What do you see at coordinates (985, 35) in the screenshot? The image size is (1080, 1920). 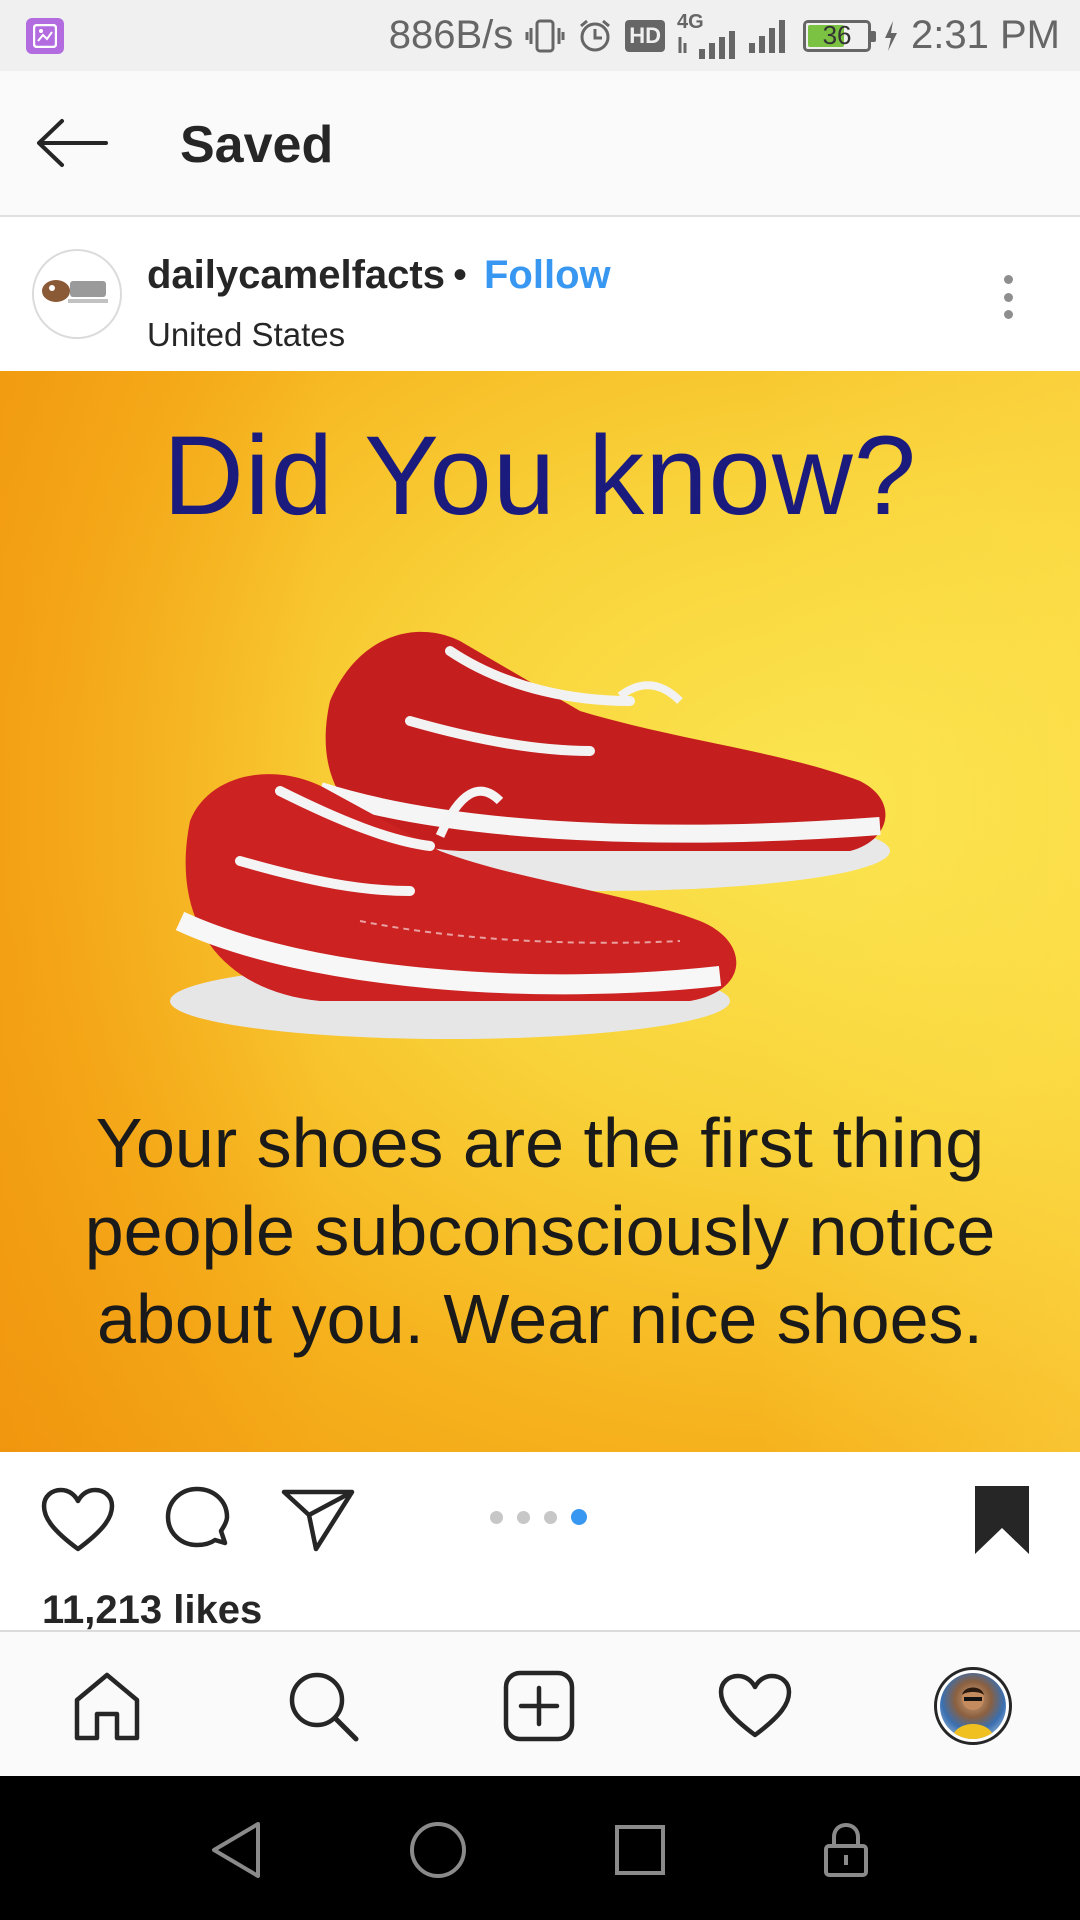 I see `clock-time: 2:31 PM` at bounding box center [985, 35].